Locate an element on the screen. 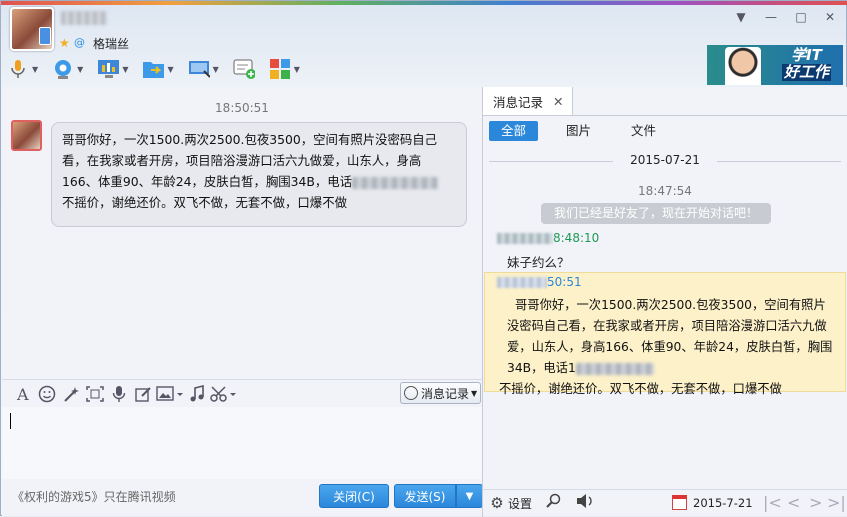  date-separator: 2015-07-21 is located at coordinates (665, 161).